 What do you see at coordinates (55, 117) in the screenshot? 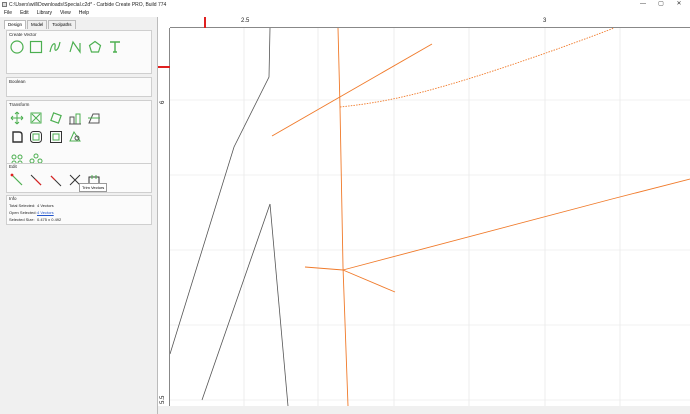
I see `rotate-icon` at bounding box center [55, 117].